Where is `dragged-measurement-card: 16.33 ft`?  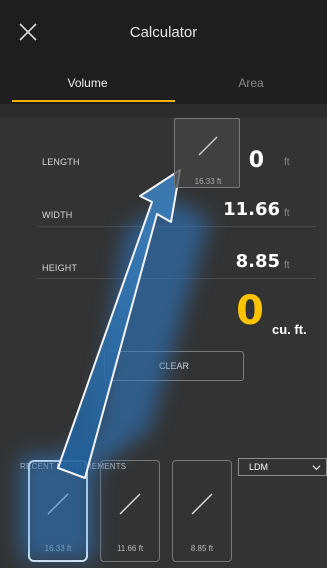
dragged-measurement-card: 16.33 ft is located at coordinates (207, 153).